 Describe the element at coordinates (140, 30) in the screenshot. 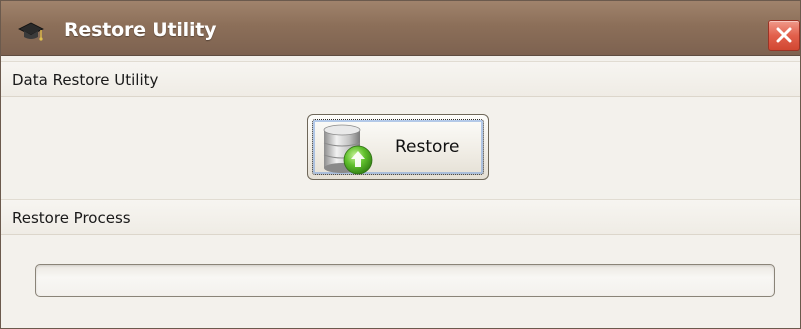

I see `window-title: Restore Utility` at that location.